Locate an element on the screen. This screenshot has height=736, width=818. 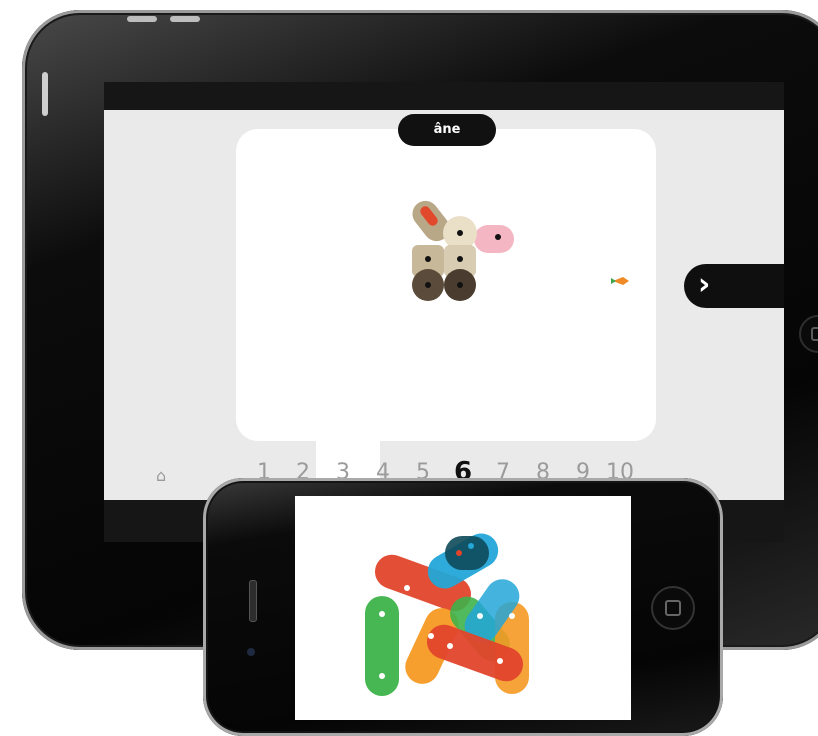
iphone-camera is located at coordinates (251, 652).